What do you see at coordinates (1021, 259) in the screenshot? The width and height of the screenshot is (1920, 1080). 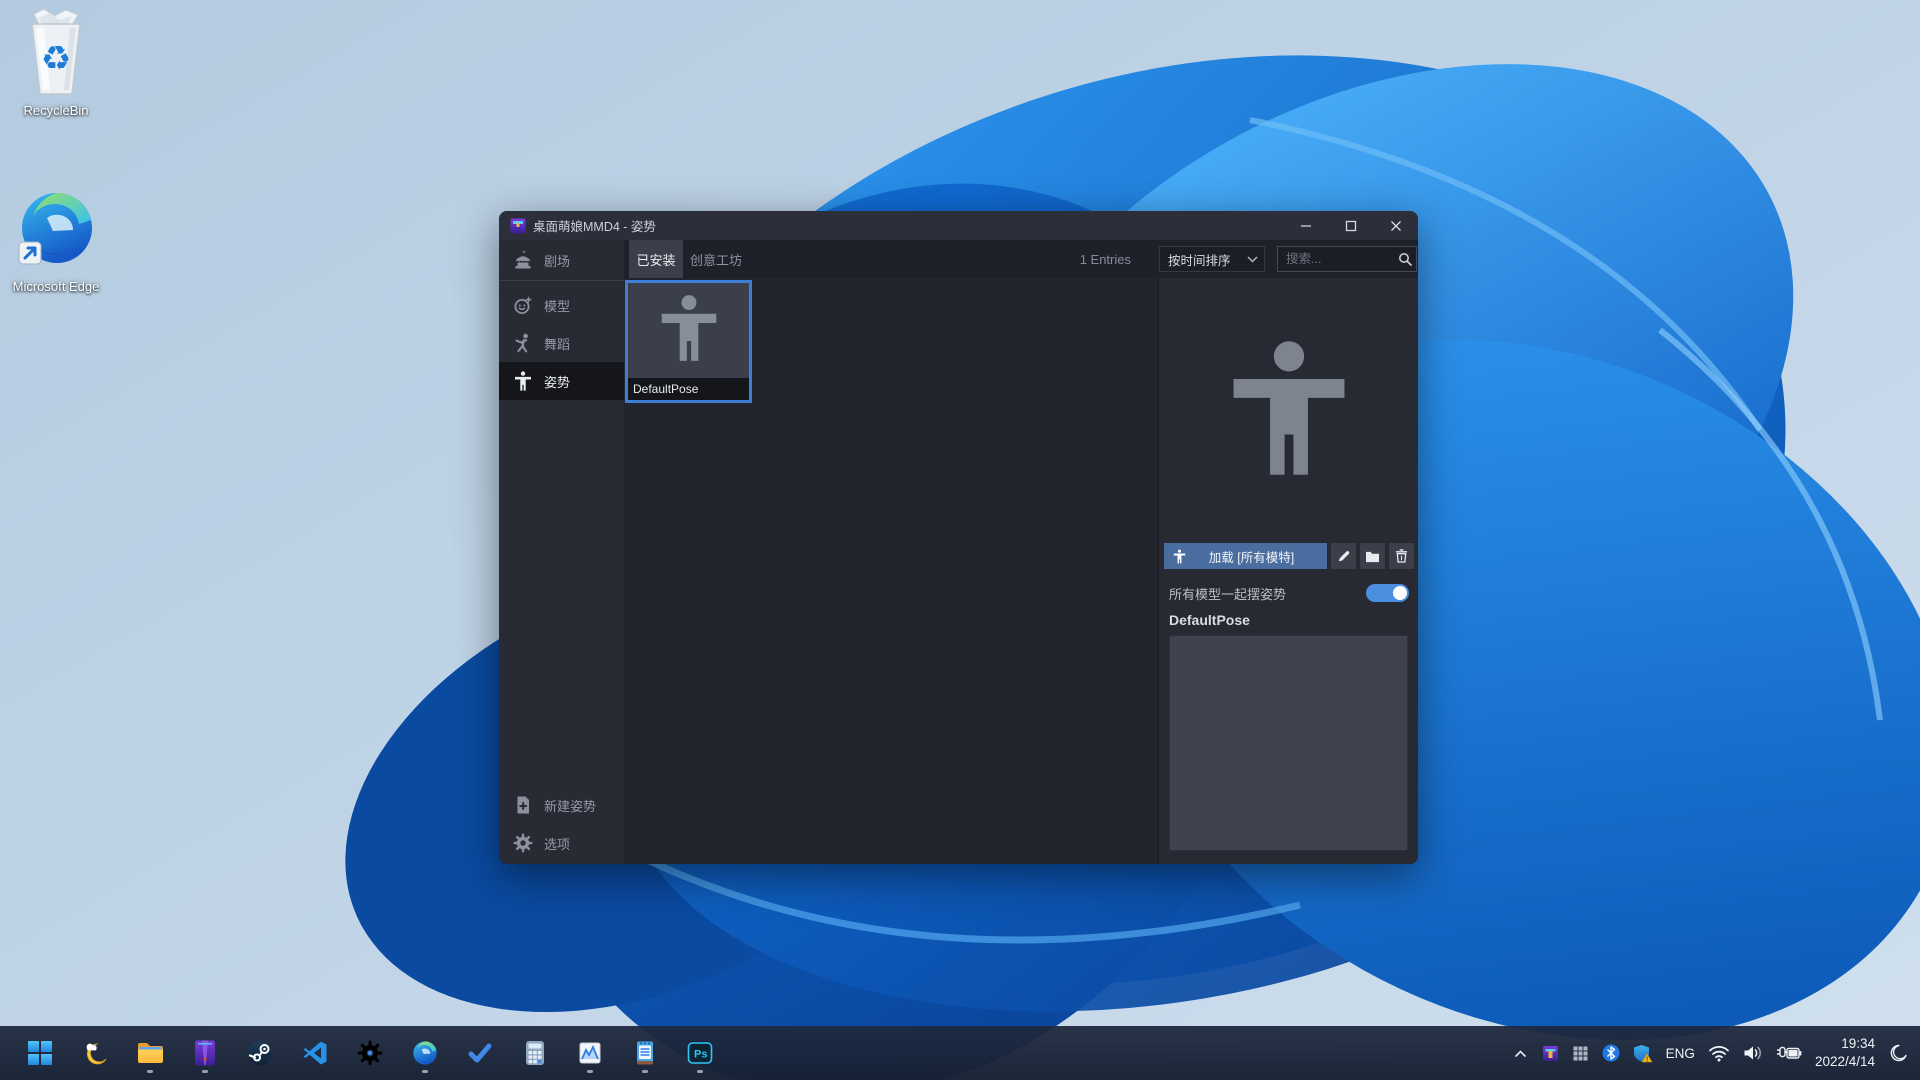 I see `tab-strip: 已安装 创意工坊 1 Entries 按时间排序` at bounding box center [1021, 259].